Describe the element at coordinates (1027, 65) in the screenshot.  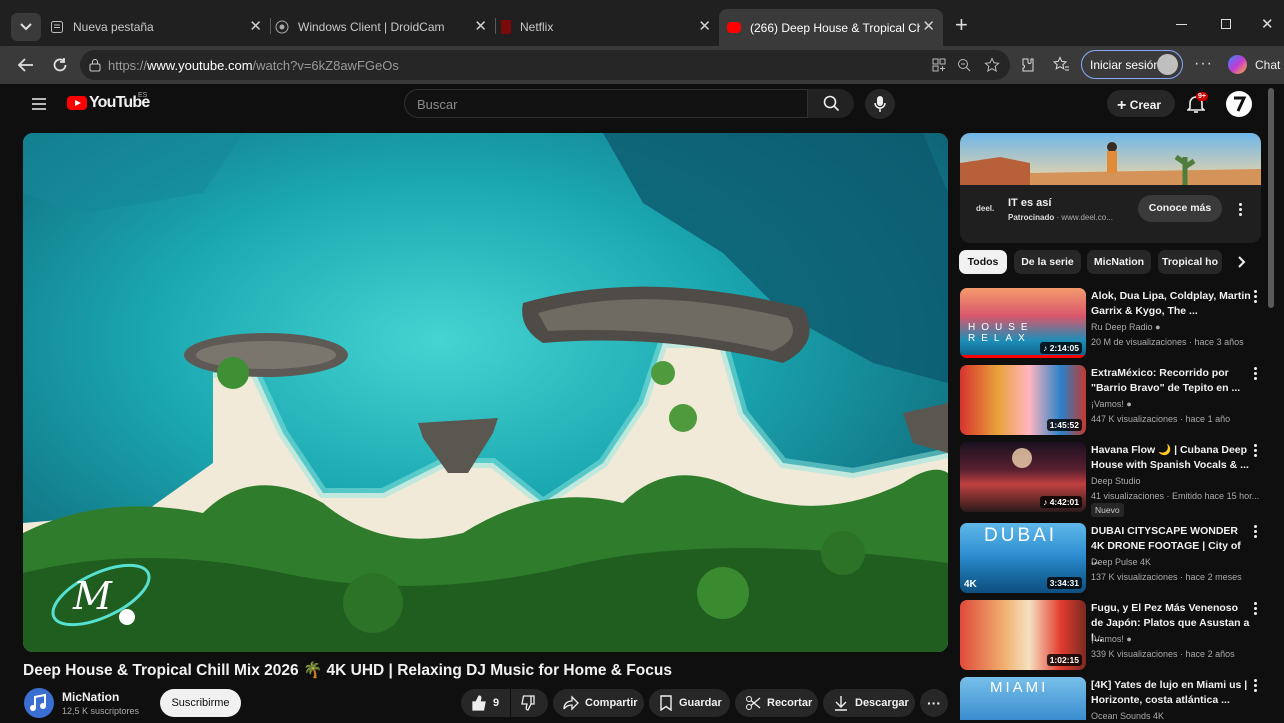
I see `extensions-icon` at that location.